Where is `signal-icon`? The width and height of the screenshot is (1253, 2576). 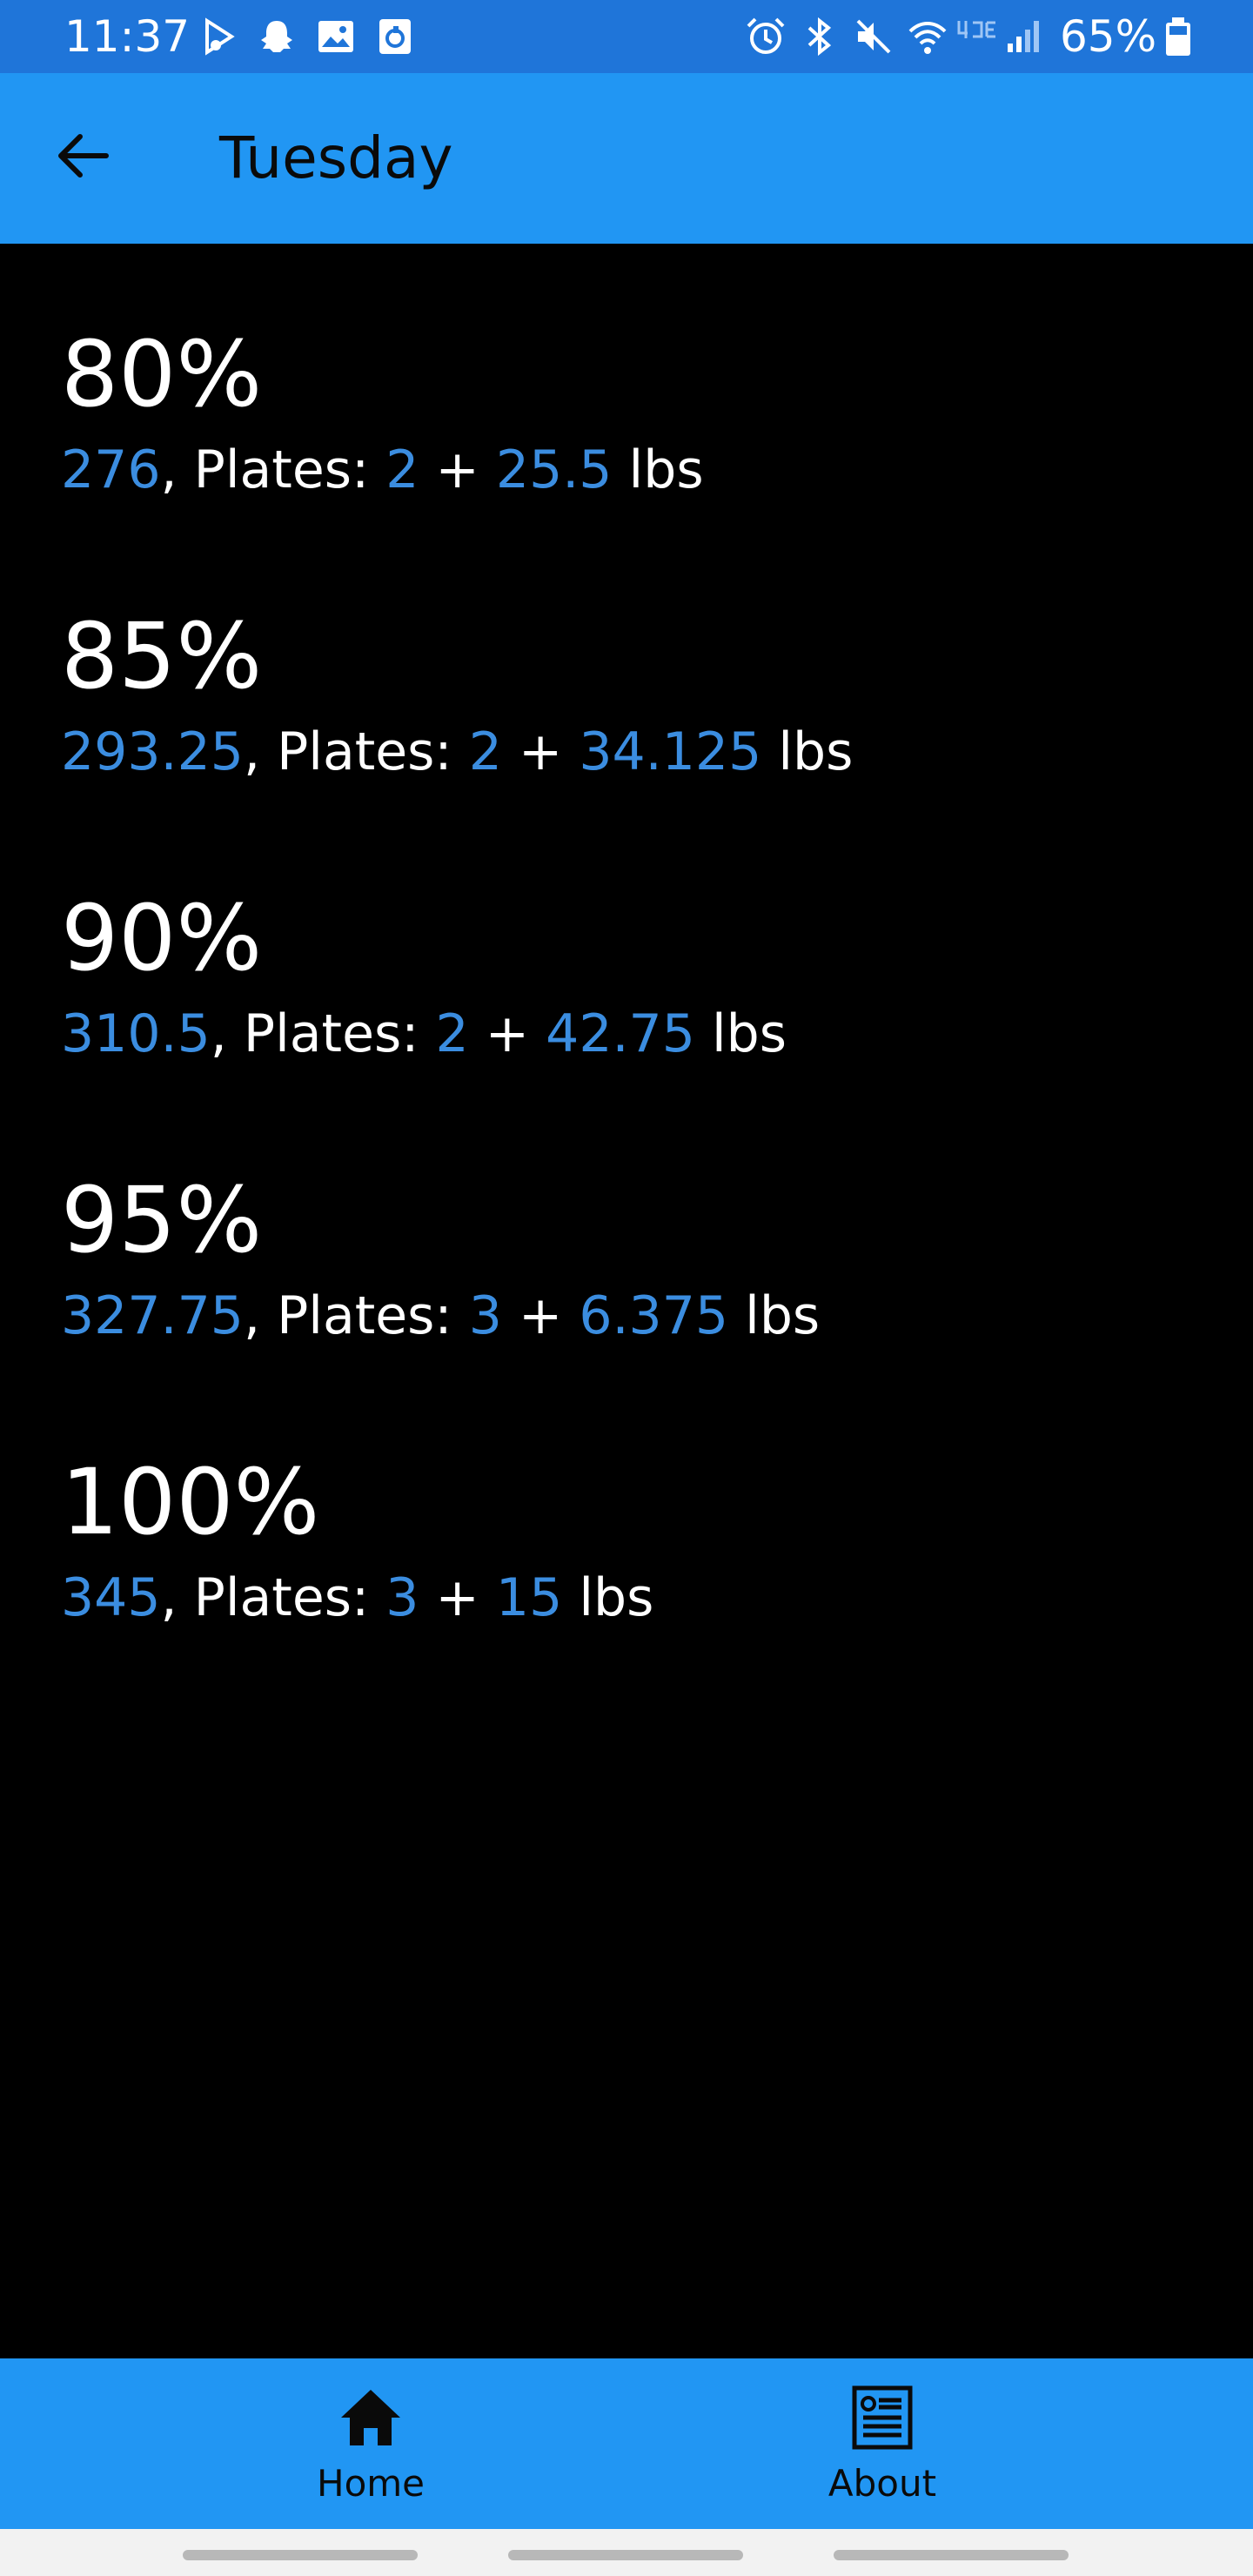 signal-icon is located at coordinates (1023, 37).